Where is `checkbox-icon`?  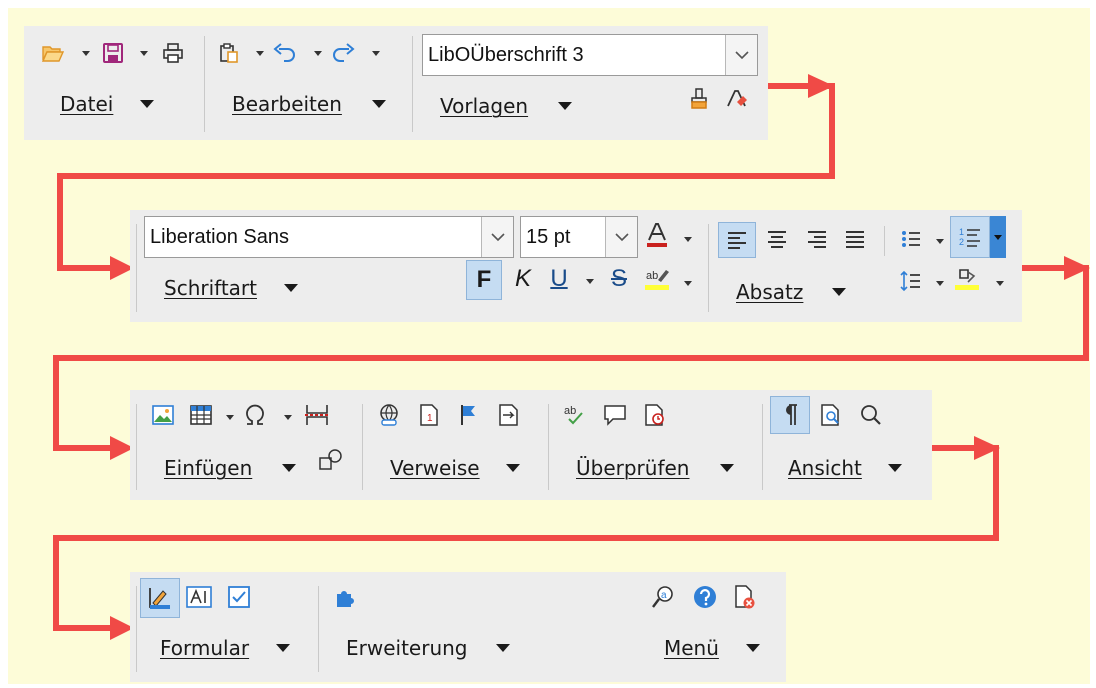 checkbox-icon is located at coordinates (239, 597).